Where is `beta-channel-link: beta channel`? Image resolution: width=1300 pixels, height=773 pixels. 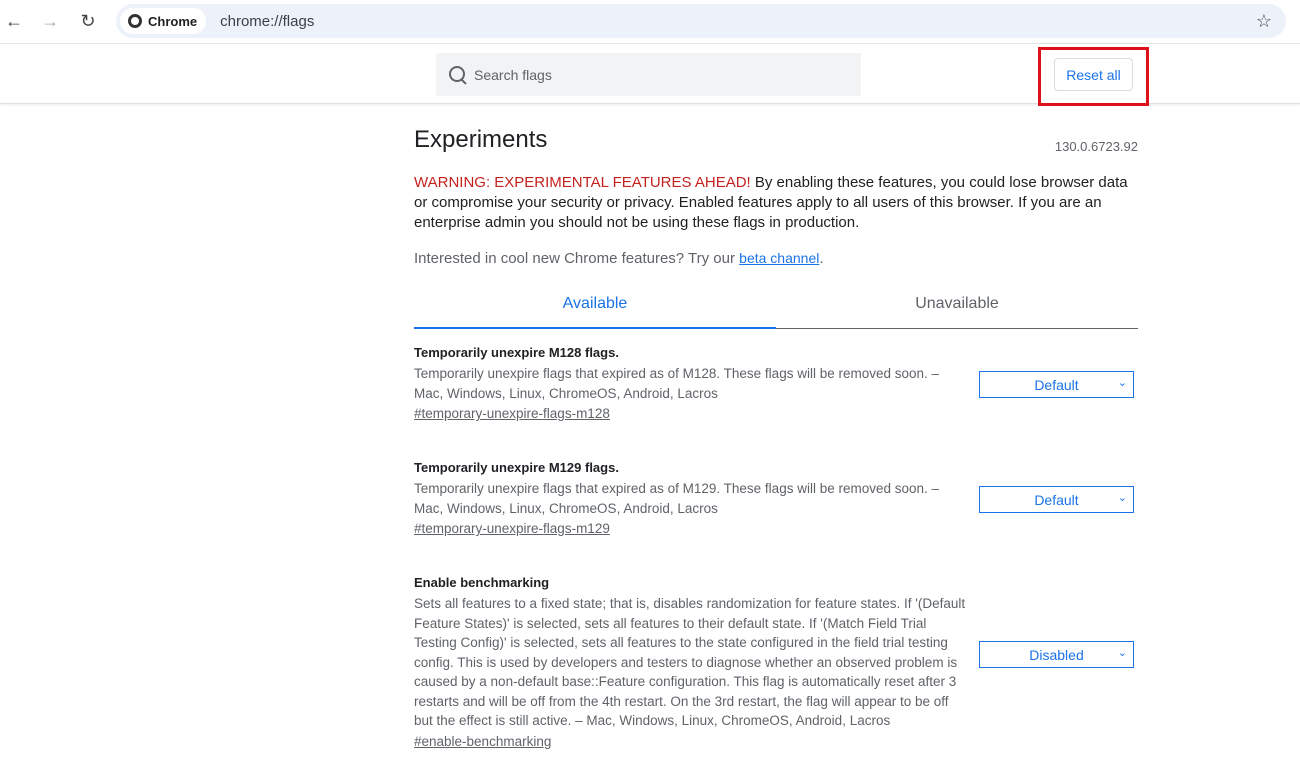
beta-channel-link: beta channel is located at coordinates (779, 258).